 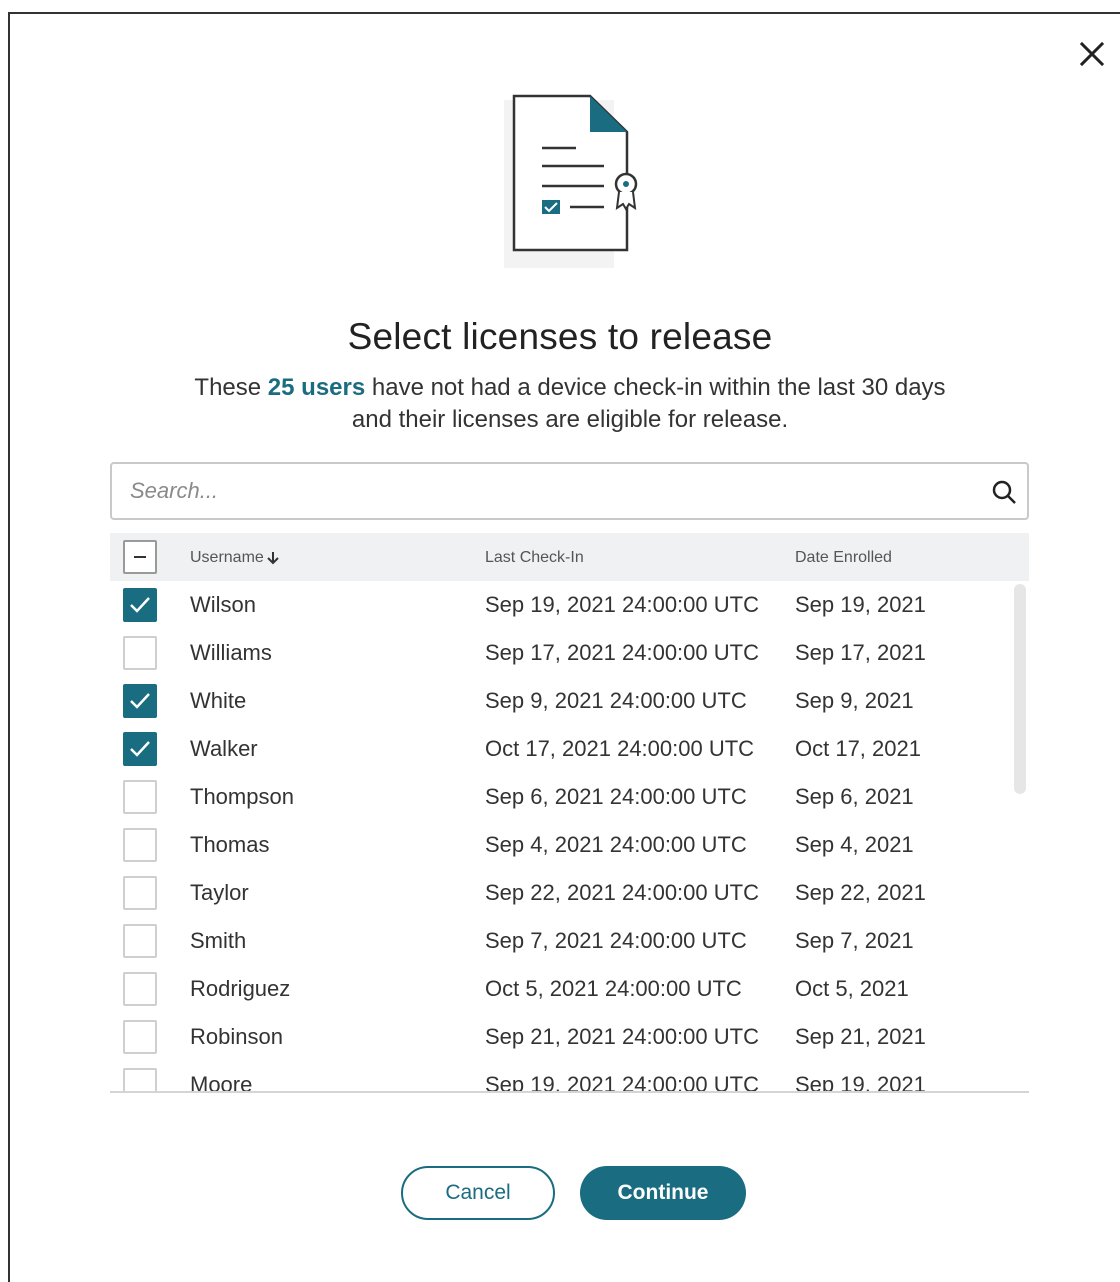 I want to click on close-icon, so click(x=1092, y=54).